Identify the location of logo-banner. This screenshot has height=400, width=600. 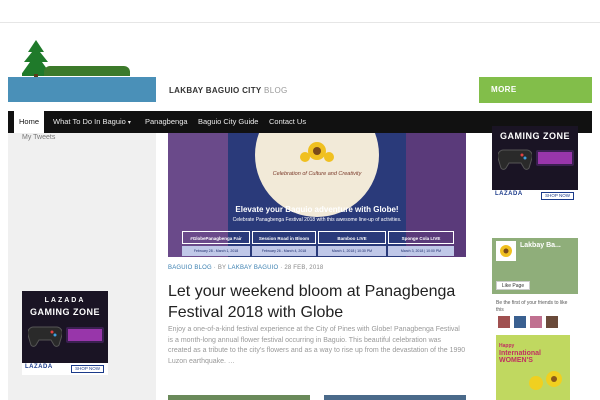
(82, 89).